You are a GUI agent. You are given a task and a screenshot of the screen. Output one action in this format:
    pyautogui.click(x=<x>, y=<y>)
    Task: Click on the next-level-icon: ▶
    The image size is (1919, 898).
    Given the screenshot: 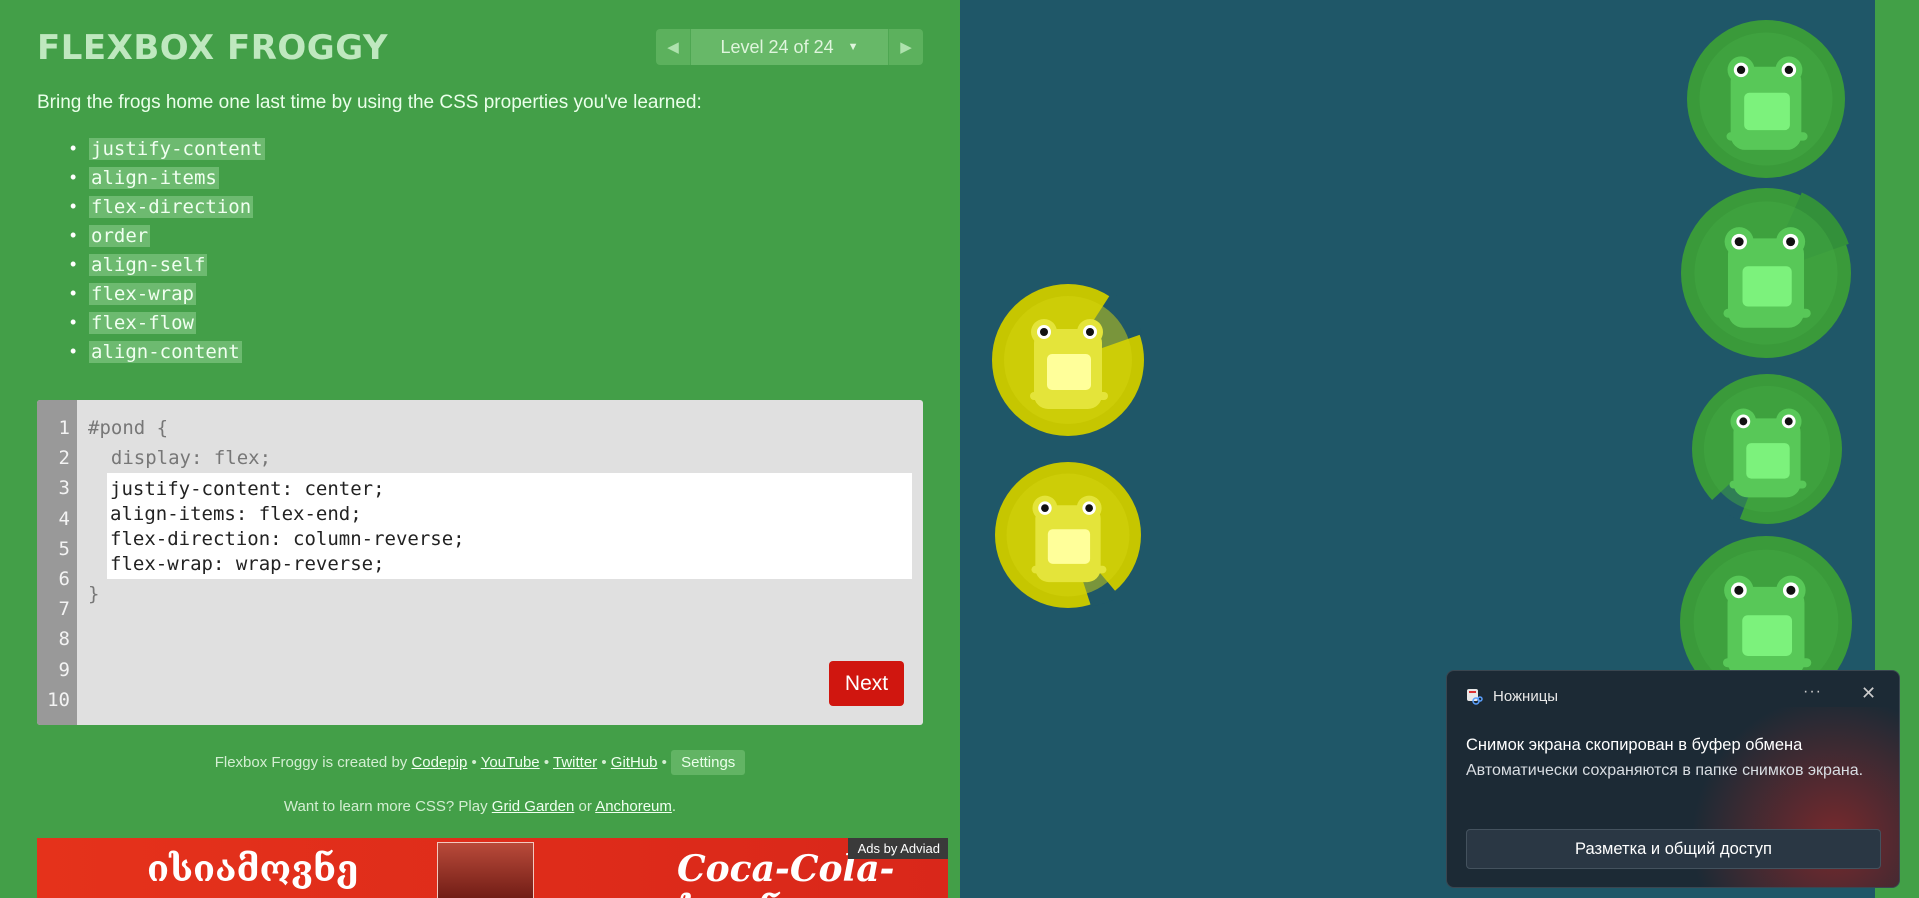 What is the action you would take?
    pyautogui.click(x=906, y=47)
    